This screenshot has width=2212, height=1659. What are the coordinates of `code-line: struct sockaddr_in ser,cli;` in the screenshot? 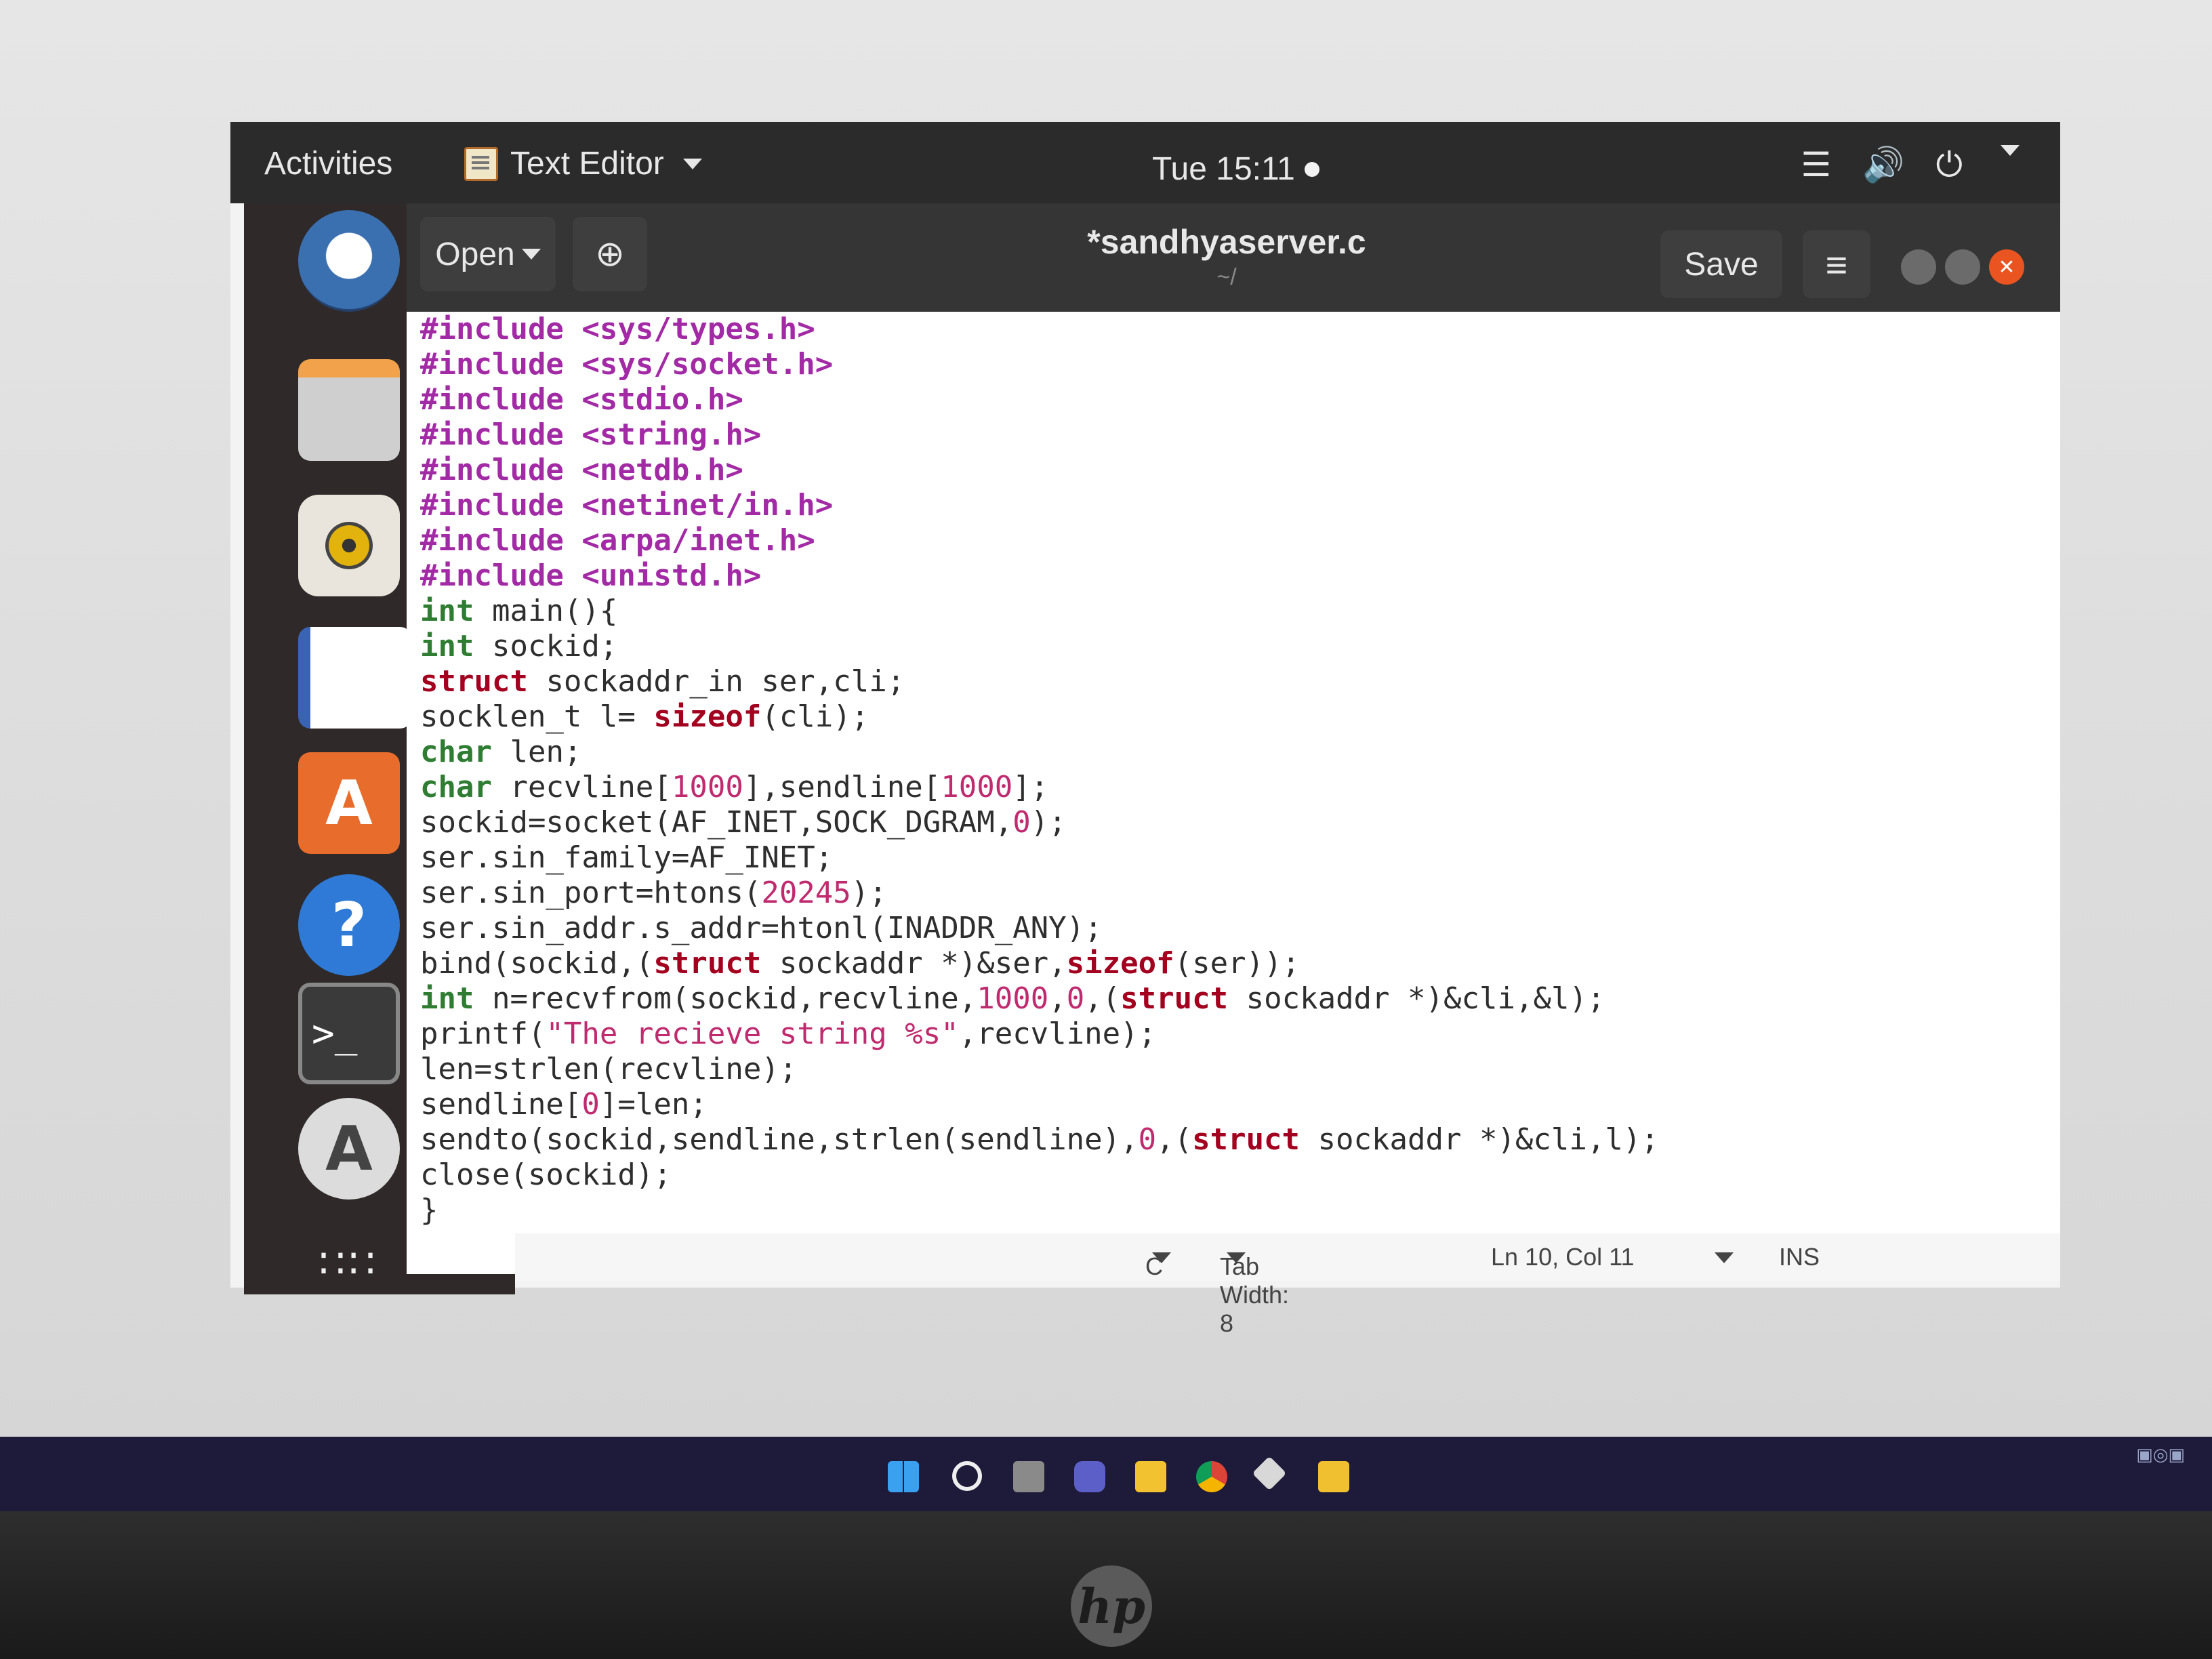 It's located at (1039, 681).